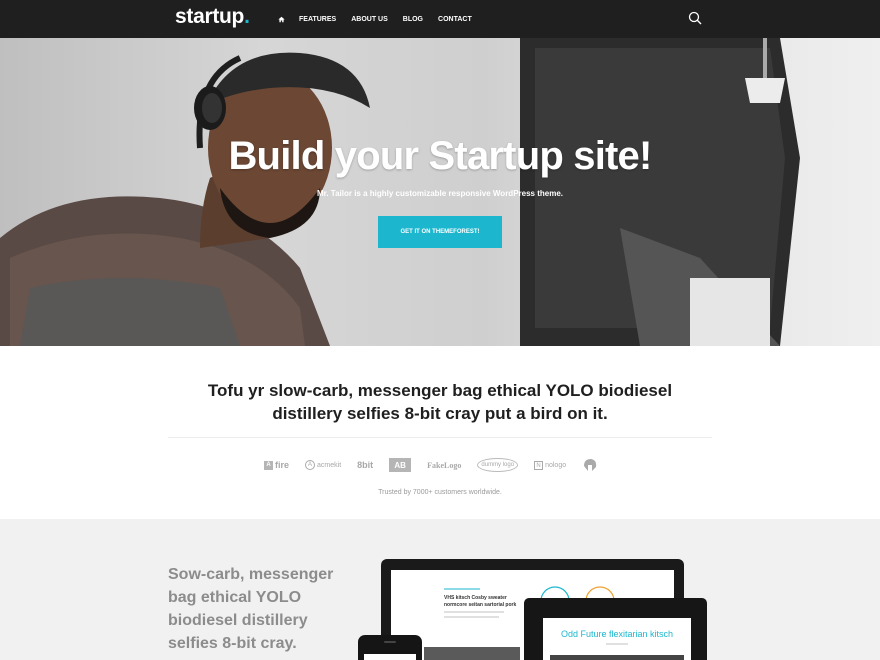 Image resolution: width=880 pixels, height=660 pixels. I want to click on logo-fire: Afire, so click(276, 465).